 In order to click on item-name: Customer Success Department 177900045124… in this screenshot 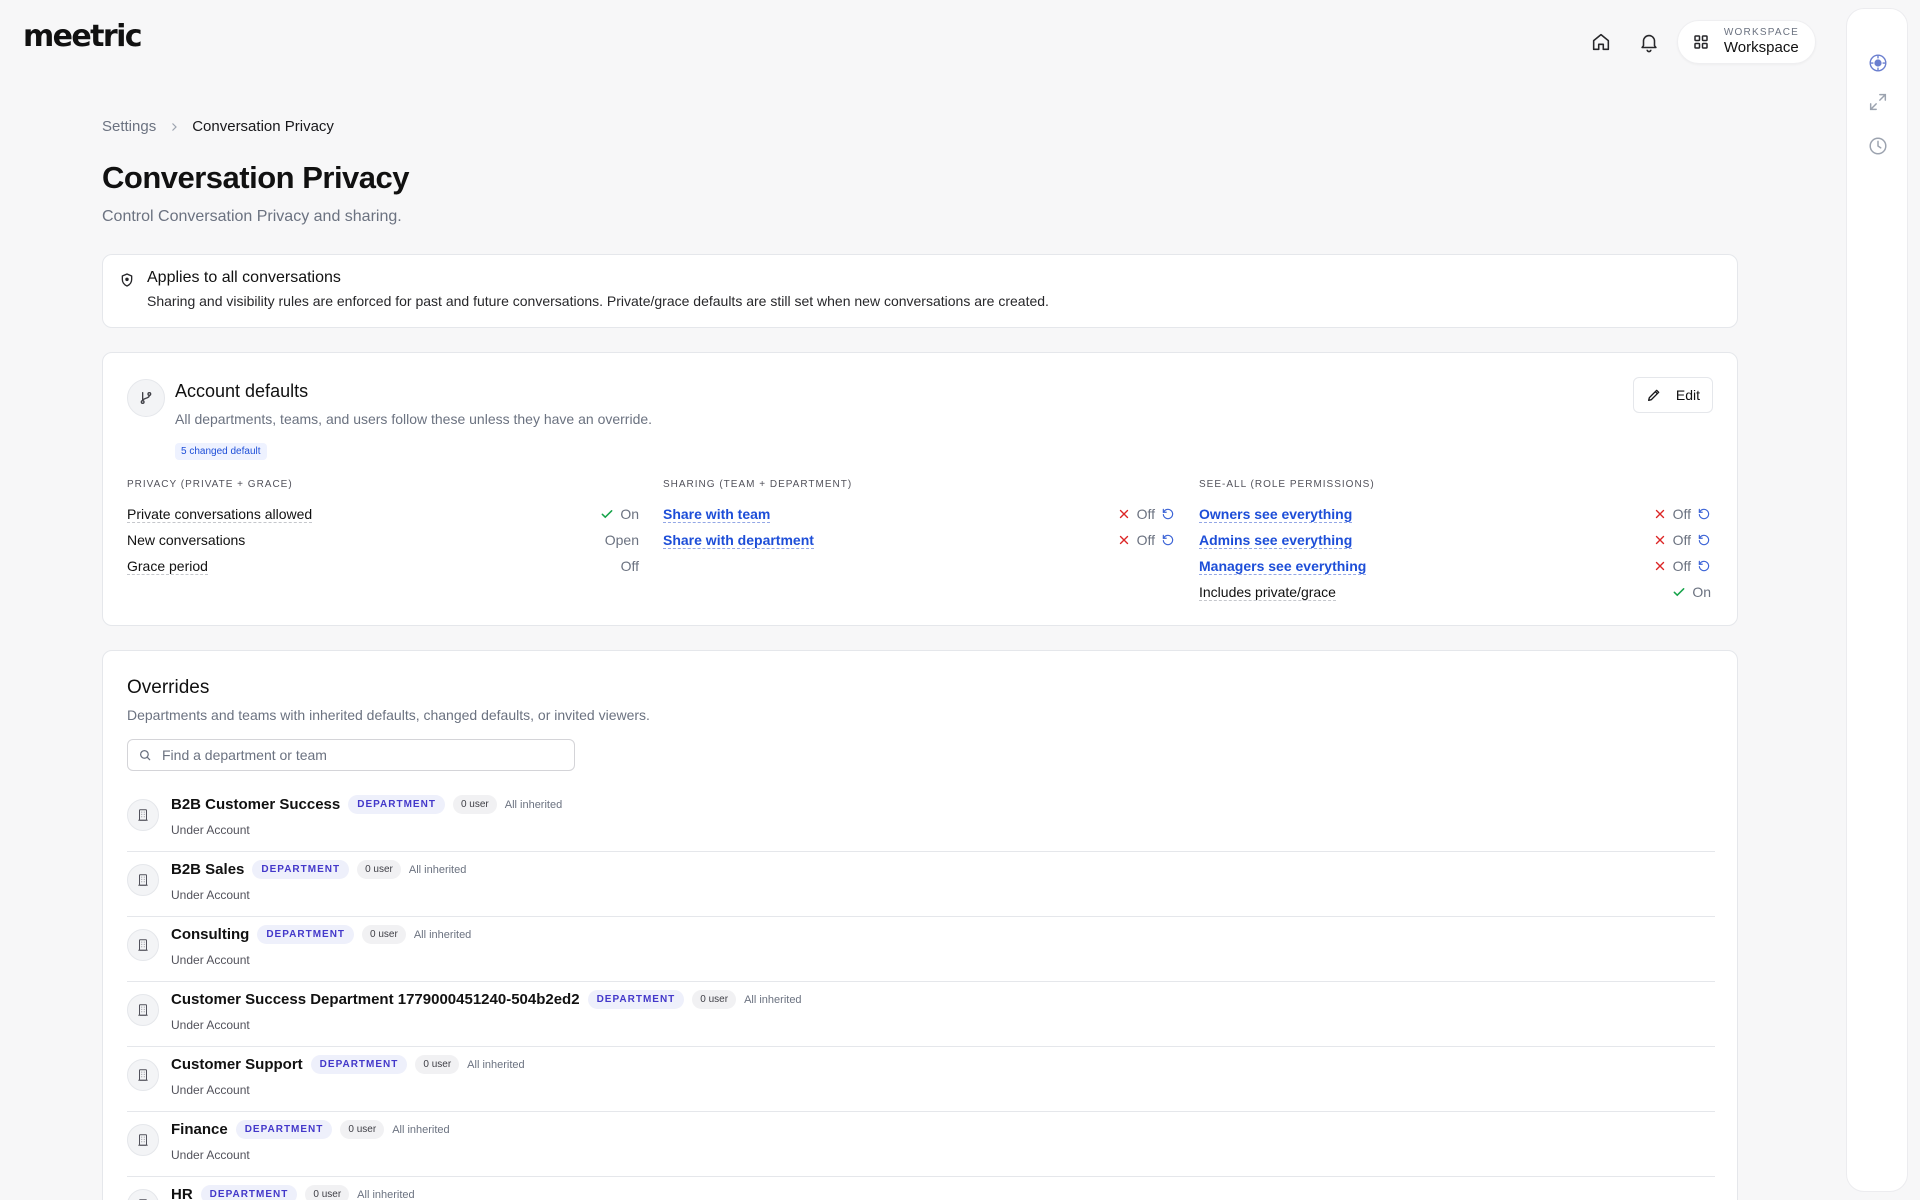, I will do `click(375, 999)`.